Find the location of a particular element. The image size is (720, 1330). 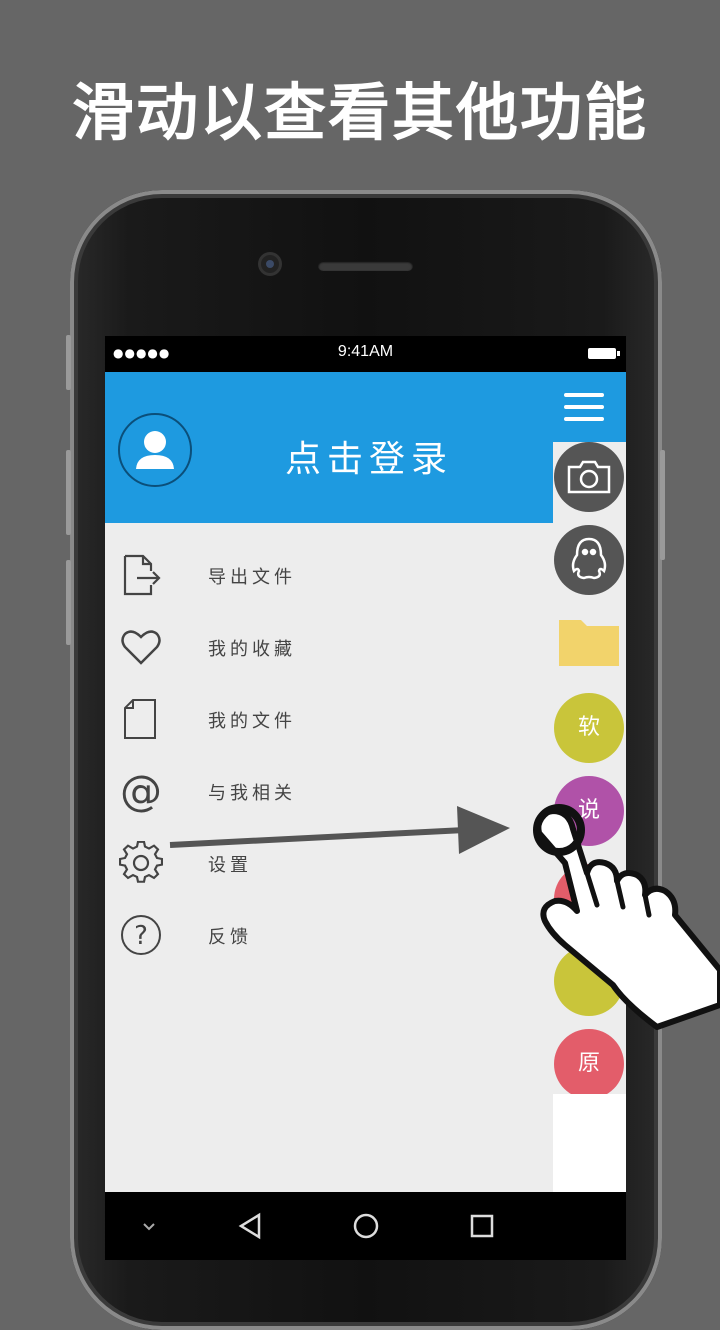

status-time: 9:41AM is located at coordinates (365, 351).